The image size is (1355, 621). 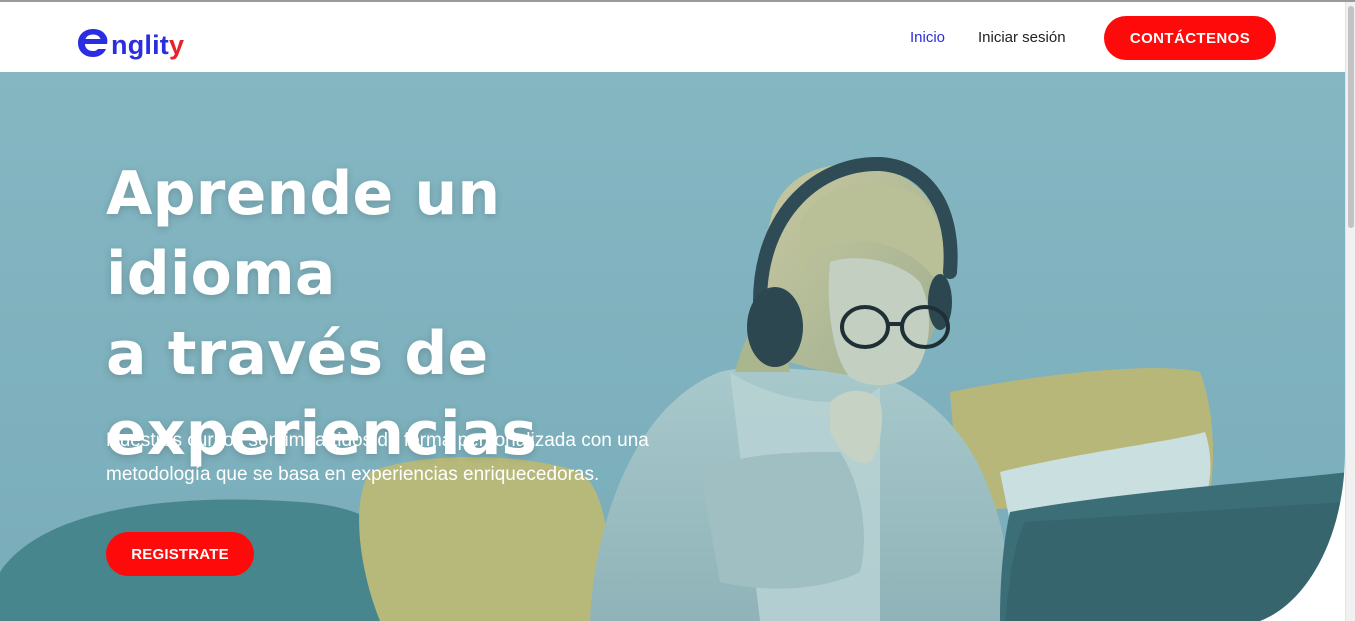 I want to click on hero-title-line-1: Aprende un idioma, so click(x=303, y=234).